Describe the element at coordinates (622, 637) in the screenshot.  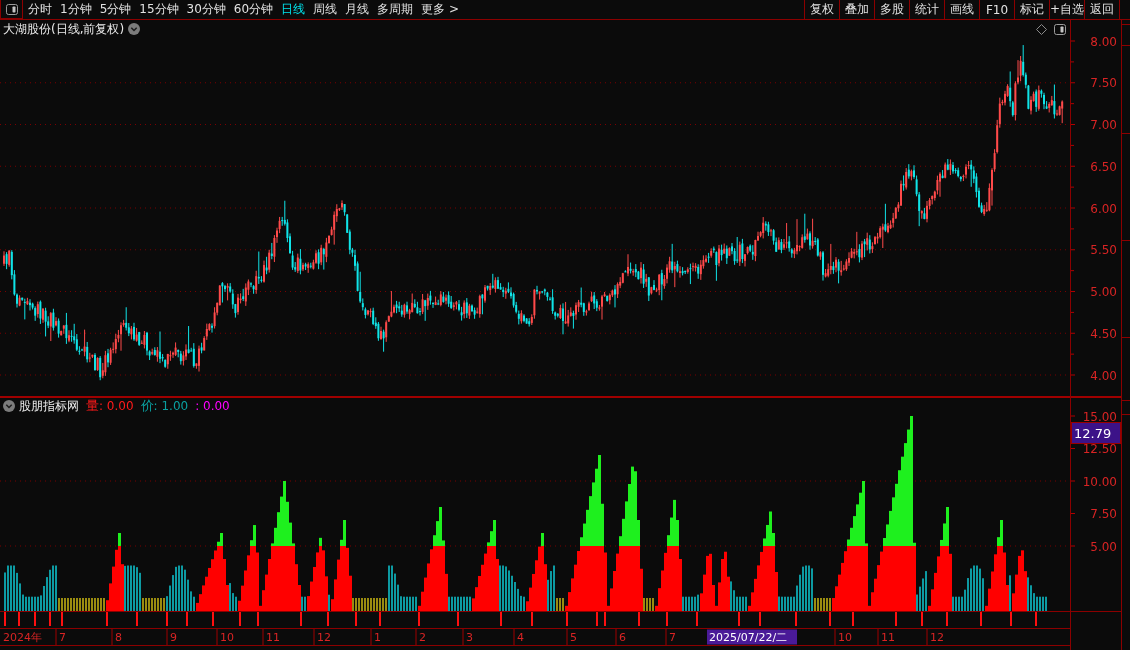
I see `date-axis-label: 6` at that location.